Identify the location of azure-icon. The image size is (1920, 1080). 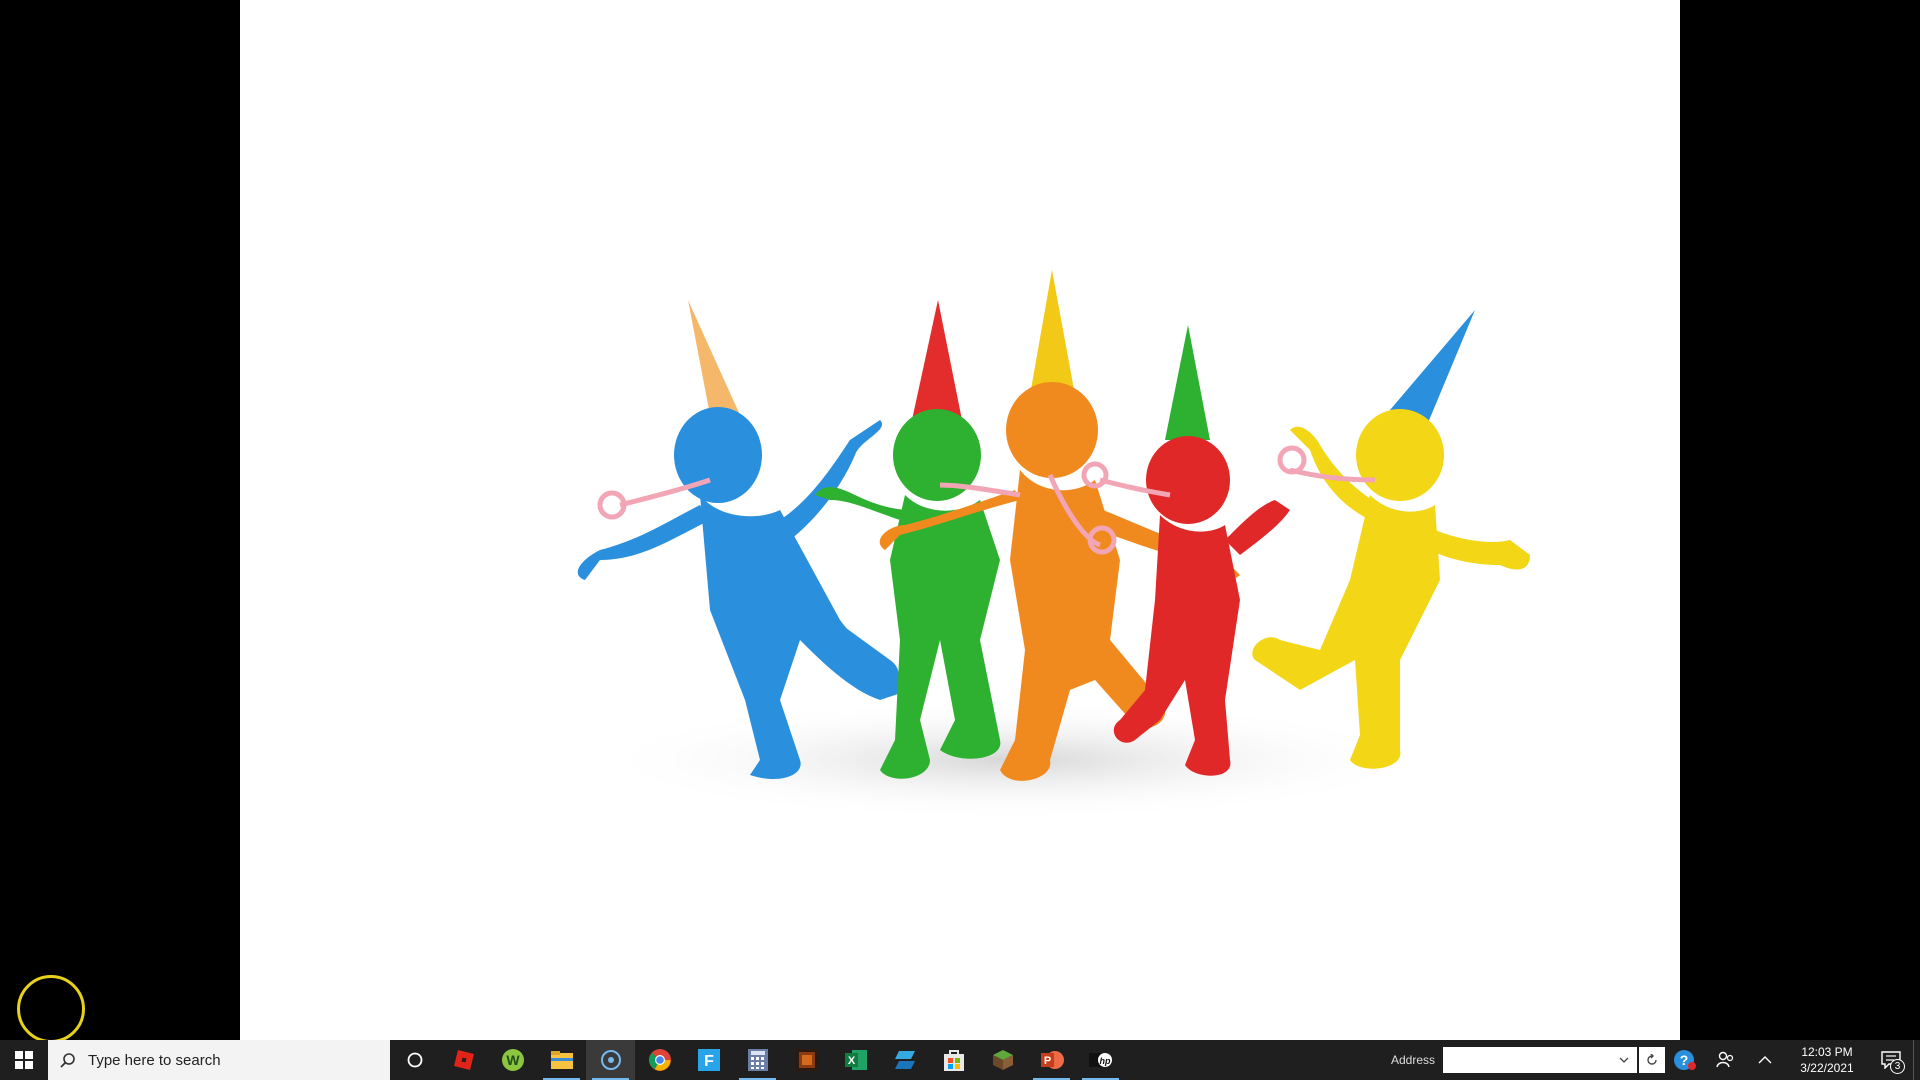
(904, 1060).